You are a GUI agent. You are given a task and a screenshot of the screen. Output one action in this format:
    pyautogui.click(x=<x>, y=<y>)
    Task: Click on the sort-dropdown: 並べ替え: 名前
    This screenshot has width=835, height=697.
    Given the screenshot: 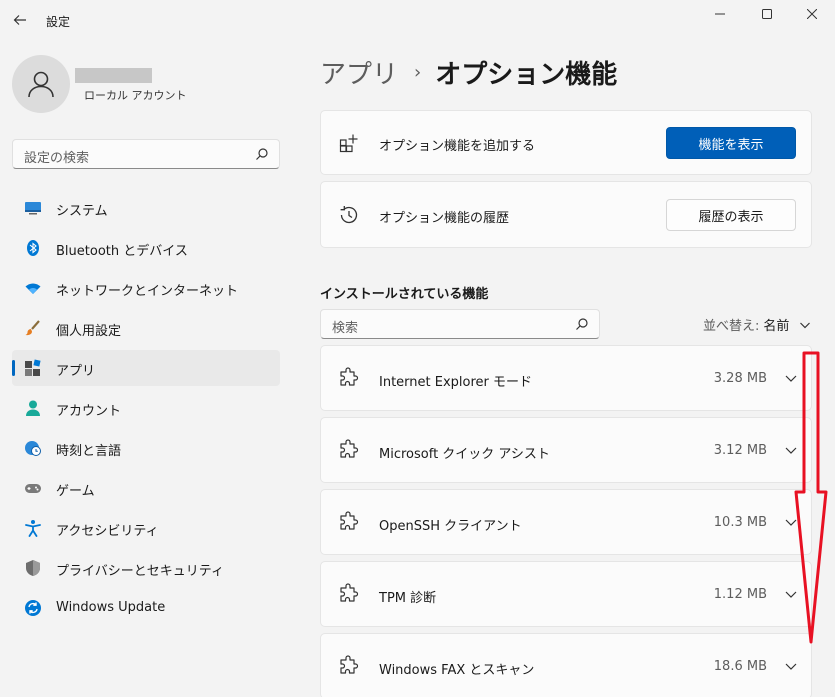 What is the action you would take?
    pyautogui.click(x=757, y=324)
    